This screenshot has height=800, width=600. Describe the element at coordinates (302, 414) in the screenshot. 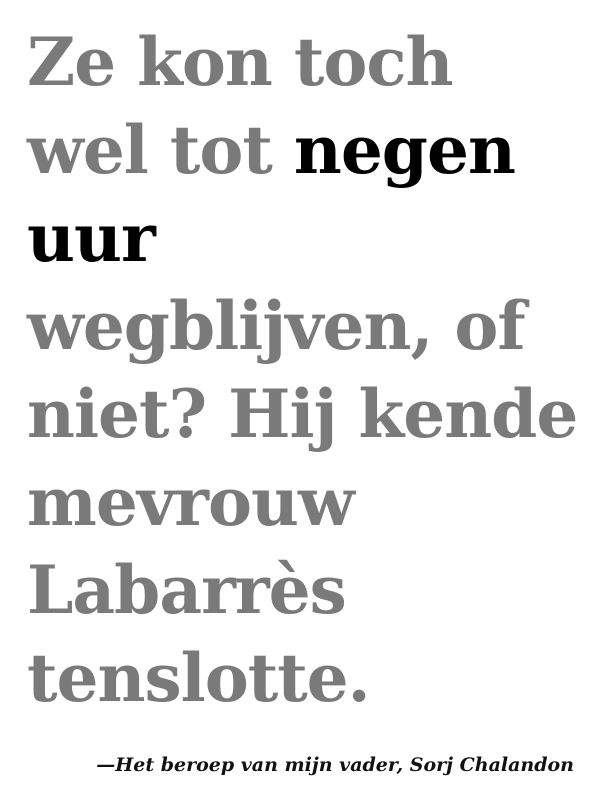

I see `quote-line-5: niet? Hij kende` at that location.